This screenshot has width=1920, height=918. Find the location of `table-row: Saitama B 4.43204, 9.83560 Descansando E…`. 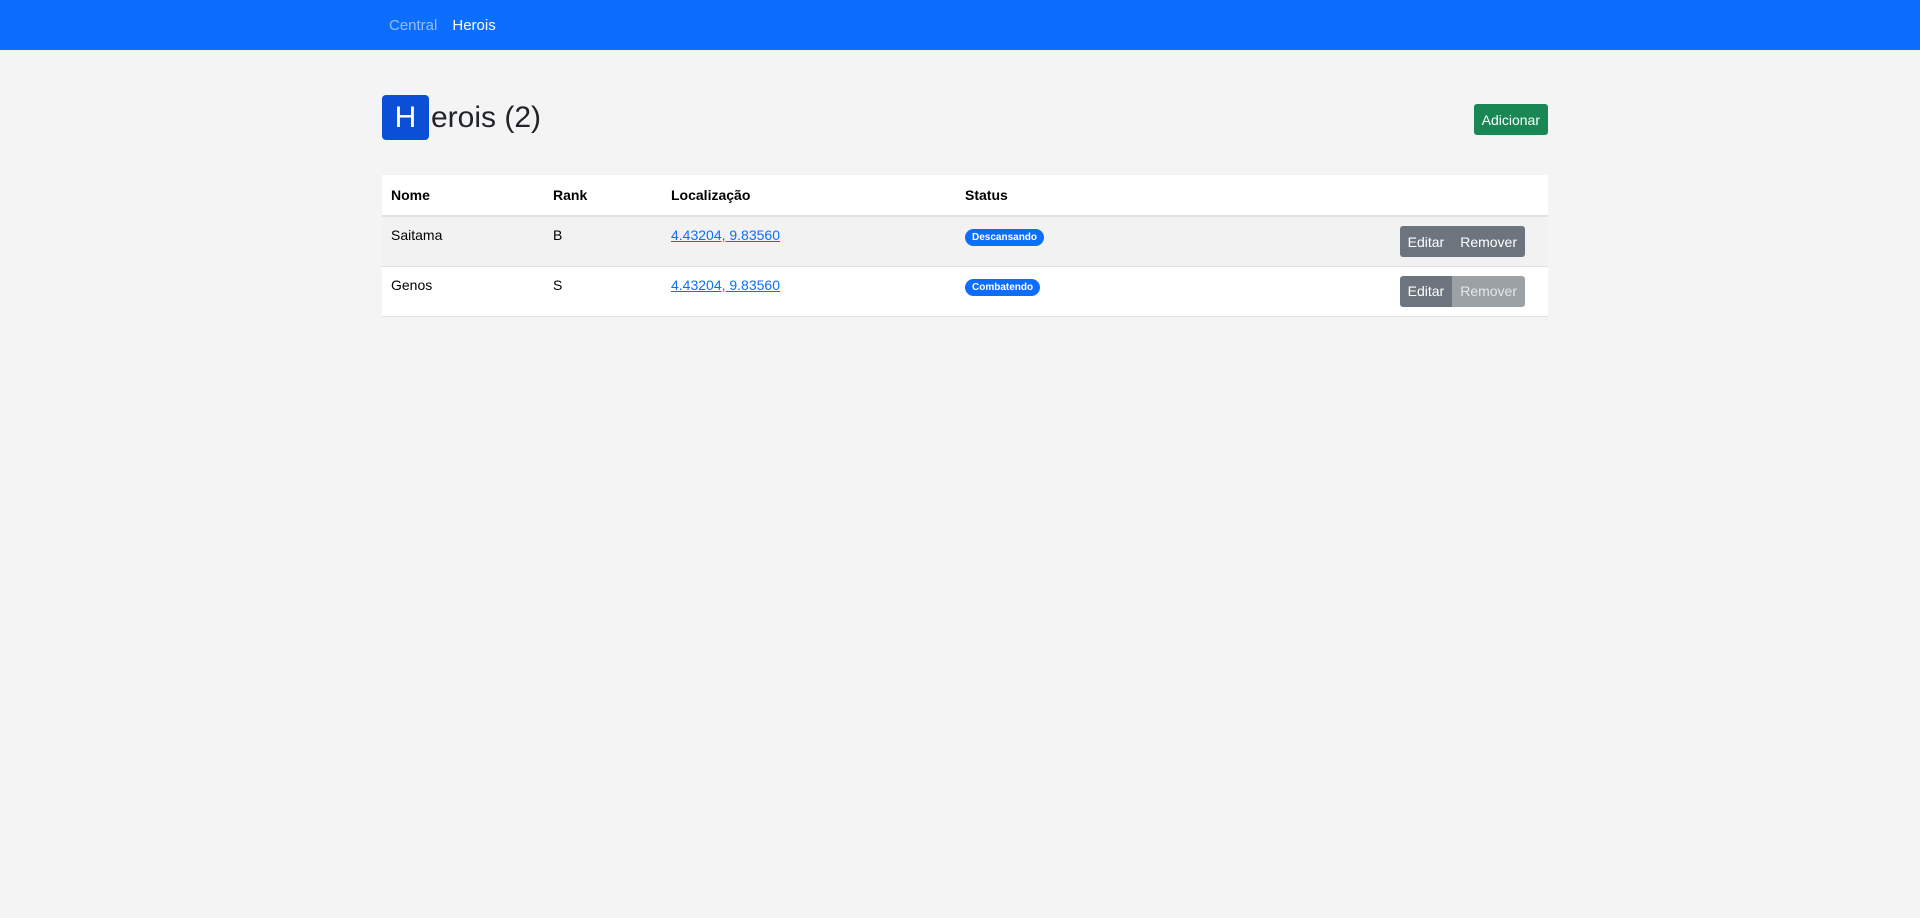

table-row: Saitama B 4.43204, 9.83560 Descansando E… is located at coordinates (965, 241).